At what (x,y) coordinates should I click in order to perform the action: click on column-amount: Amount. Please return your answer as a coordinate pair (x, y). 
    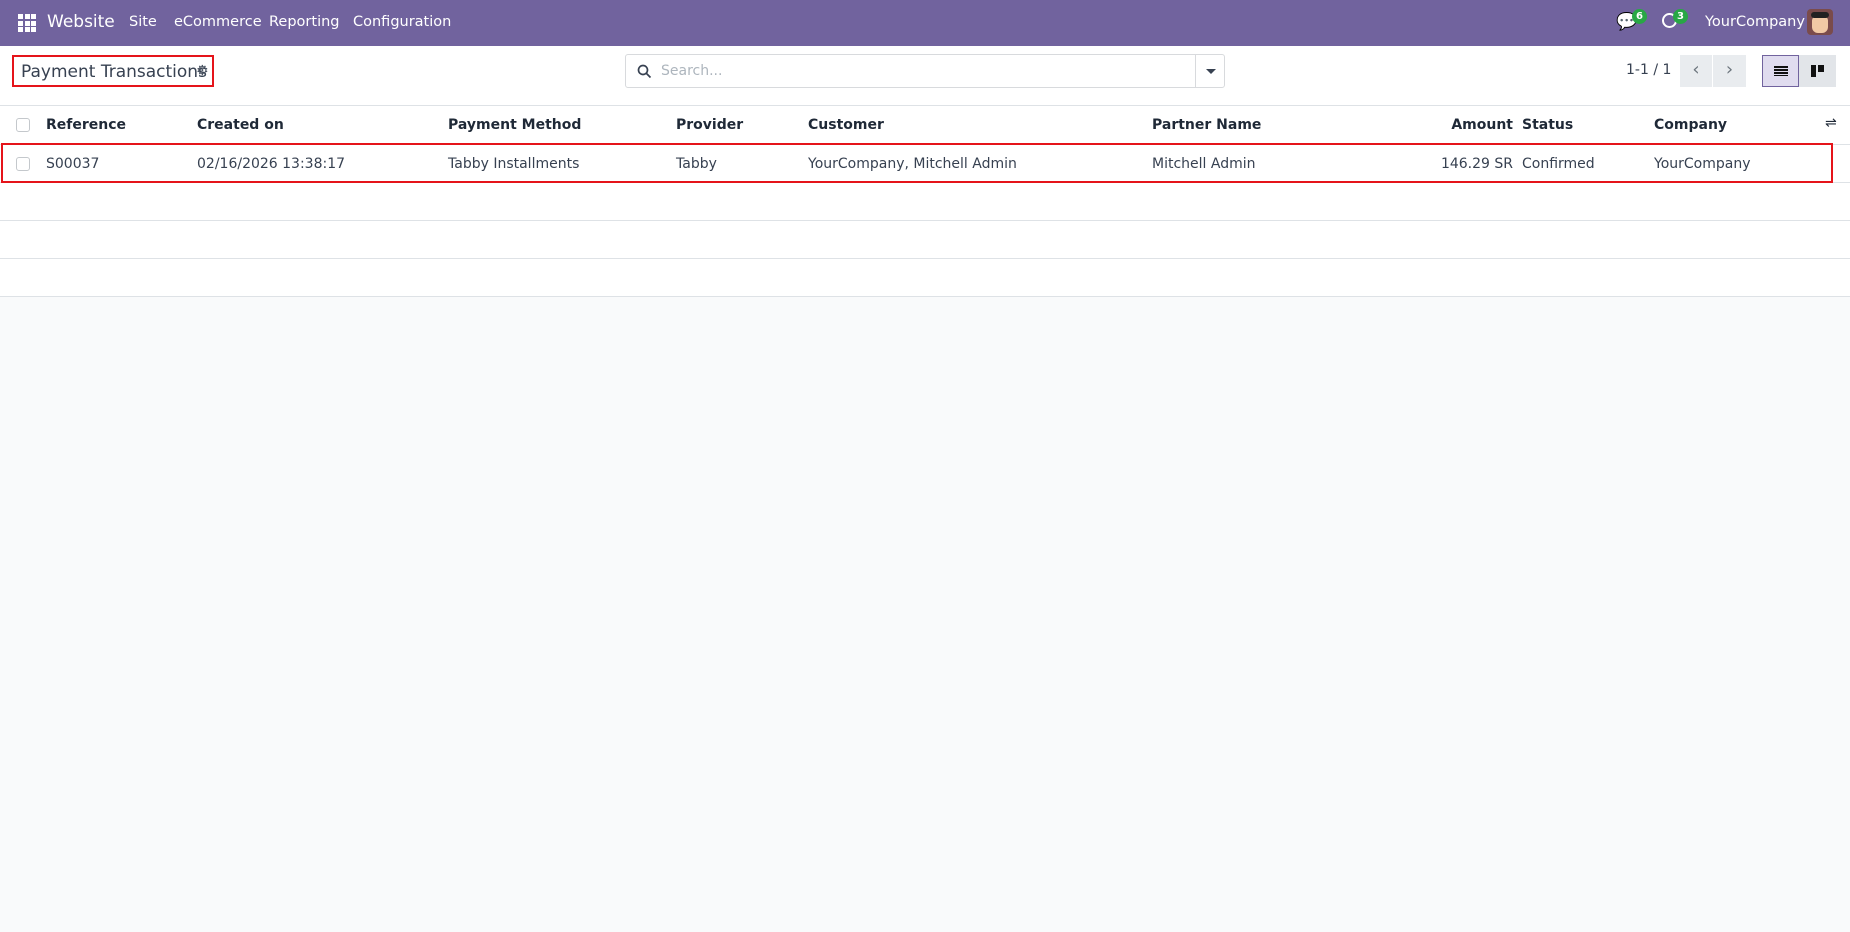
    Looking at the image, I should click on (1482, 125).